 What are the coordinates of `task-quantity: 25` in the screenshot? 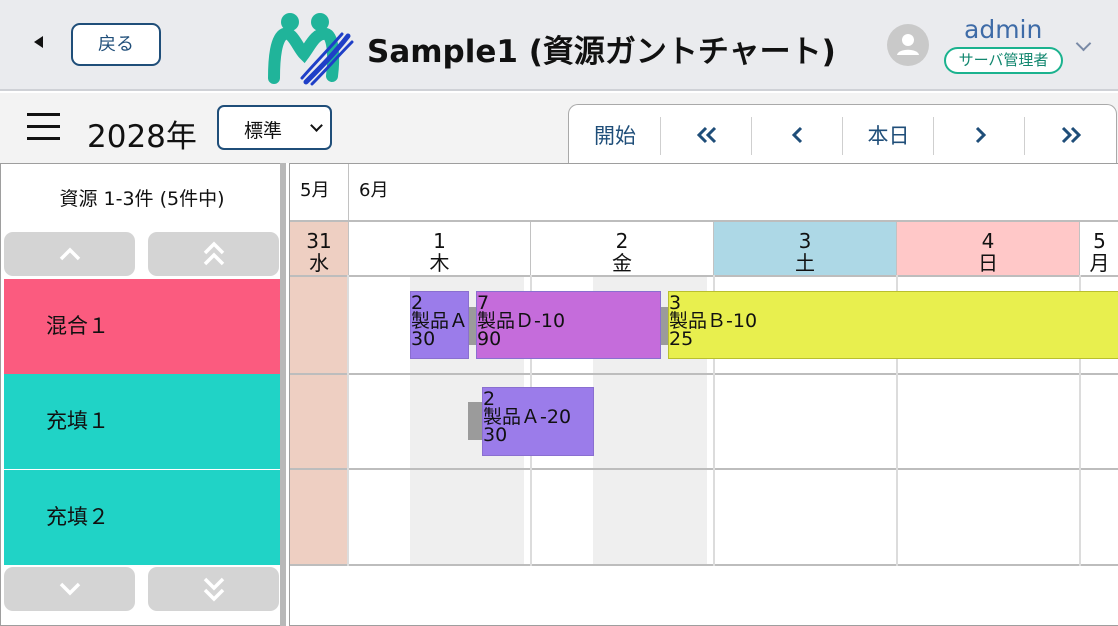 It's located at (681, 339).